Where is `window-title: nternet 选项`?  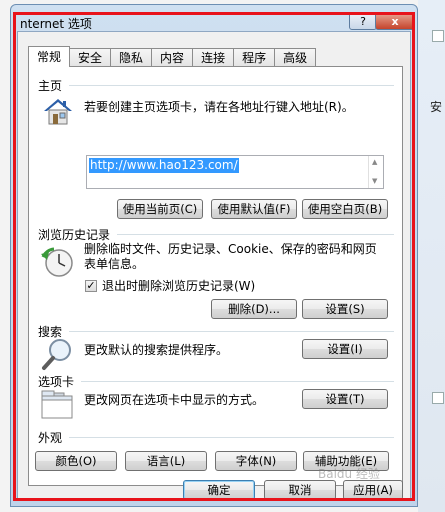
window-title: nternet 选项 is located at coordinates (56, 24).